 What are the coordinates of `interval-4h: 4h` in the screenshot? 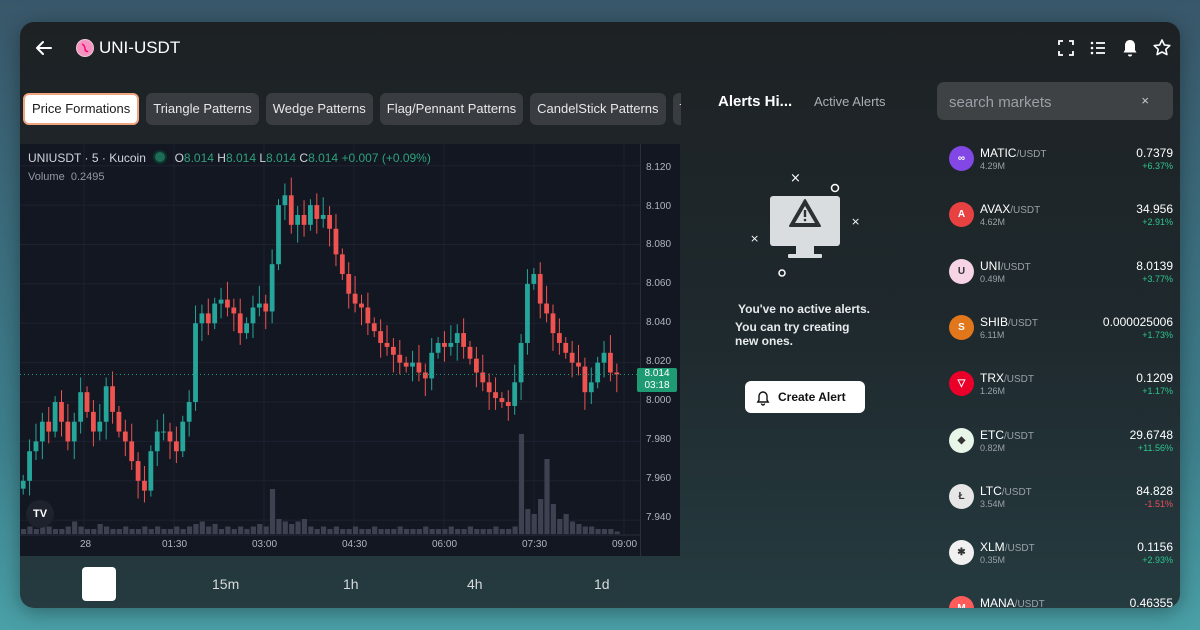 It's located at (475, 584).